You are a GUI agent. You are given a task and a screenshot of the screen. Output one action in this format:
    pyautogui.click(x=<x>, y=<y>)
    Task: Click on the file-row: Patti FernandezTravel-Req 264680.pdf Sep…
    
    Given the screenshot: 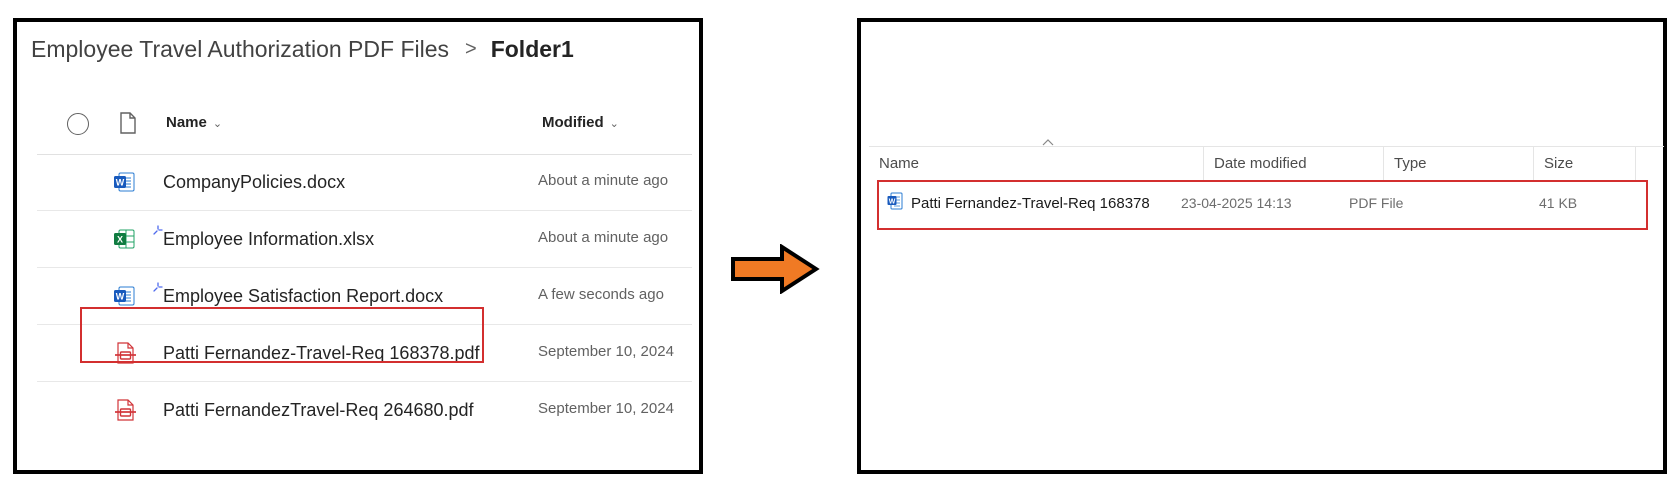 What is the action you would take?
    pyautogui.click(x=364, y=410)
    